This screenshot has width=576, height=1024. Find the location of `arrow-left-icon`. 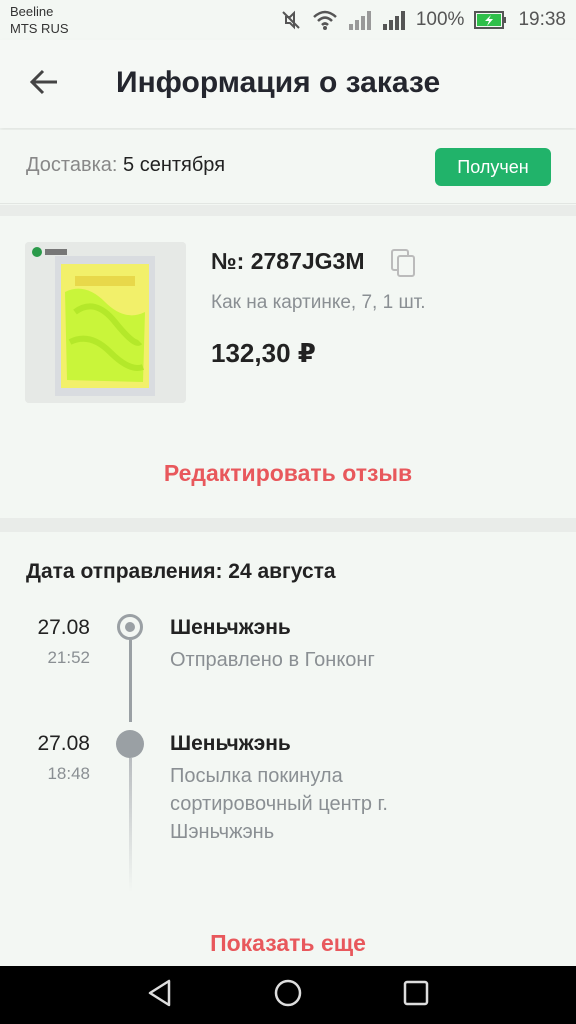

arrow-left-icon is located at coordinates (44, 84).